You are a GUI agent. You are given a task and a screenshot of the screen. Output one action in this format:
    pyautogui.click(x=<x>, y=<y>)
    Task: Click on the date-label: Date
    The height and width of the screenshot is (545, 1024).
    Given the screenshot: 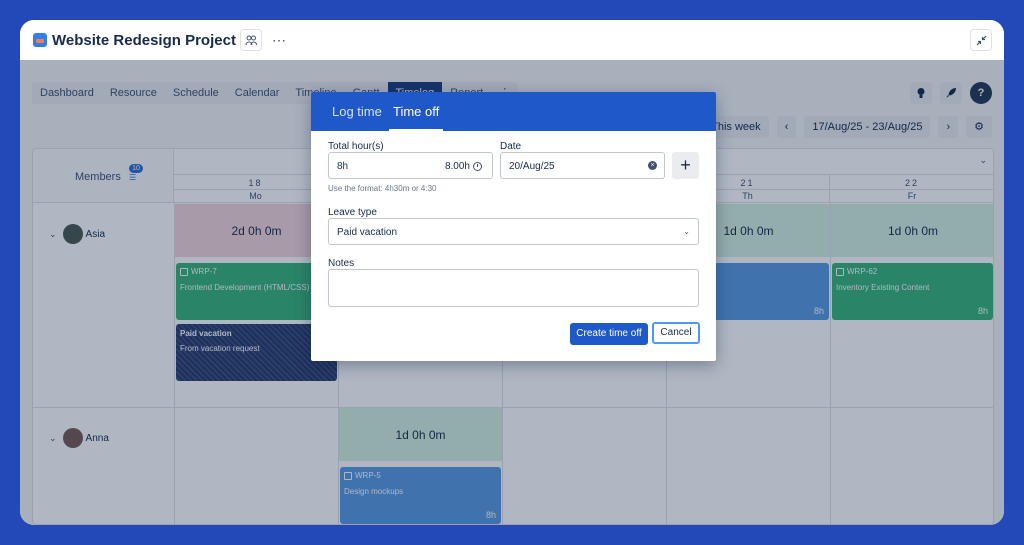 What is the action you would take?
    pyautogui.click(x=511, y=146)
    